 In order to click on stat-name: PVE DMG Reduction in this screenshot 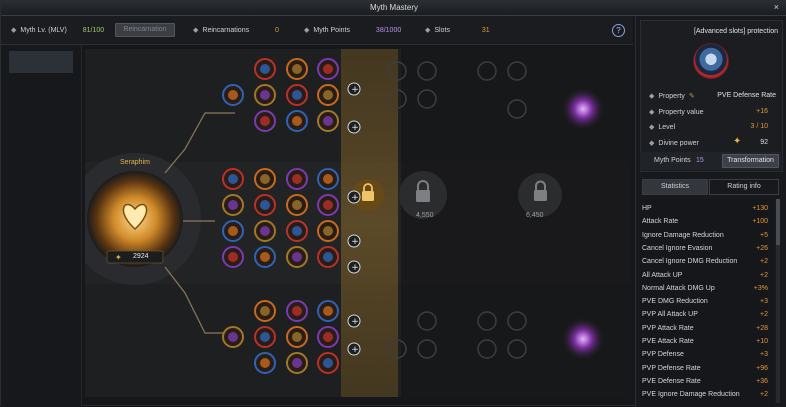, I will do `click(675, 302)`.